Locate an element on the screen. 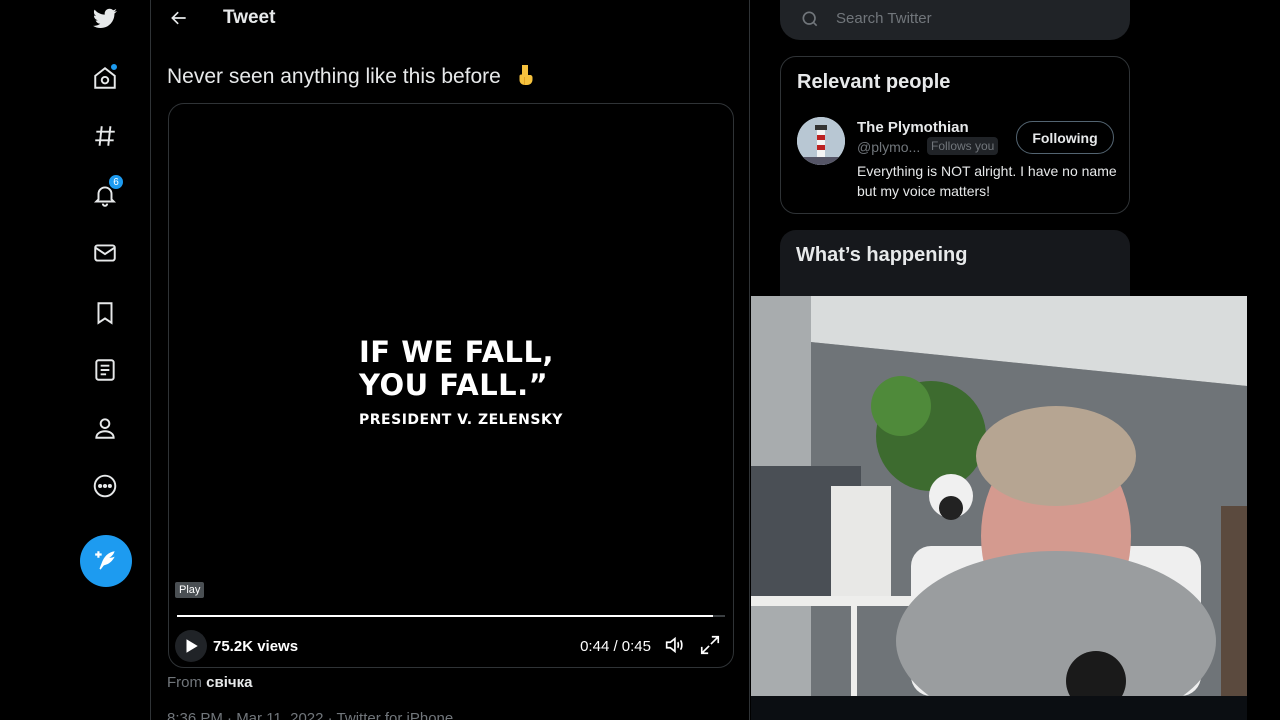 The image size is (1280, 720). volume-icon is located at coordinates (675, 646).